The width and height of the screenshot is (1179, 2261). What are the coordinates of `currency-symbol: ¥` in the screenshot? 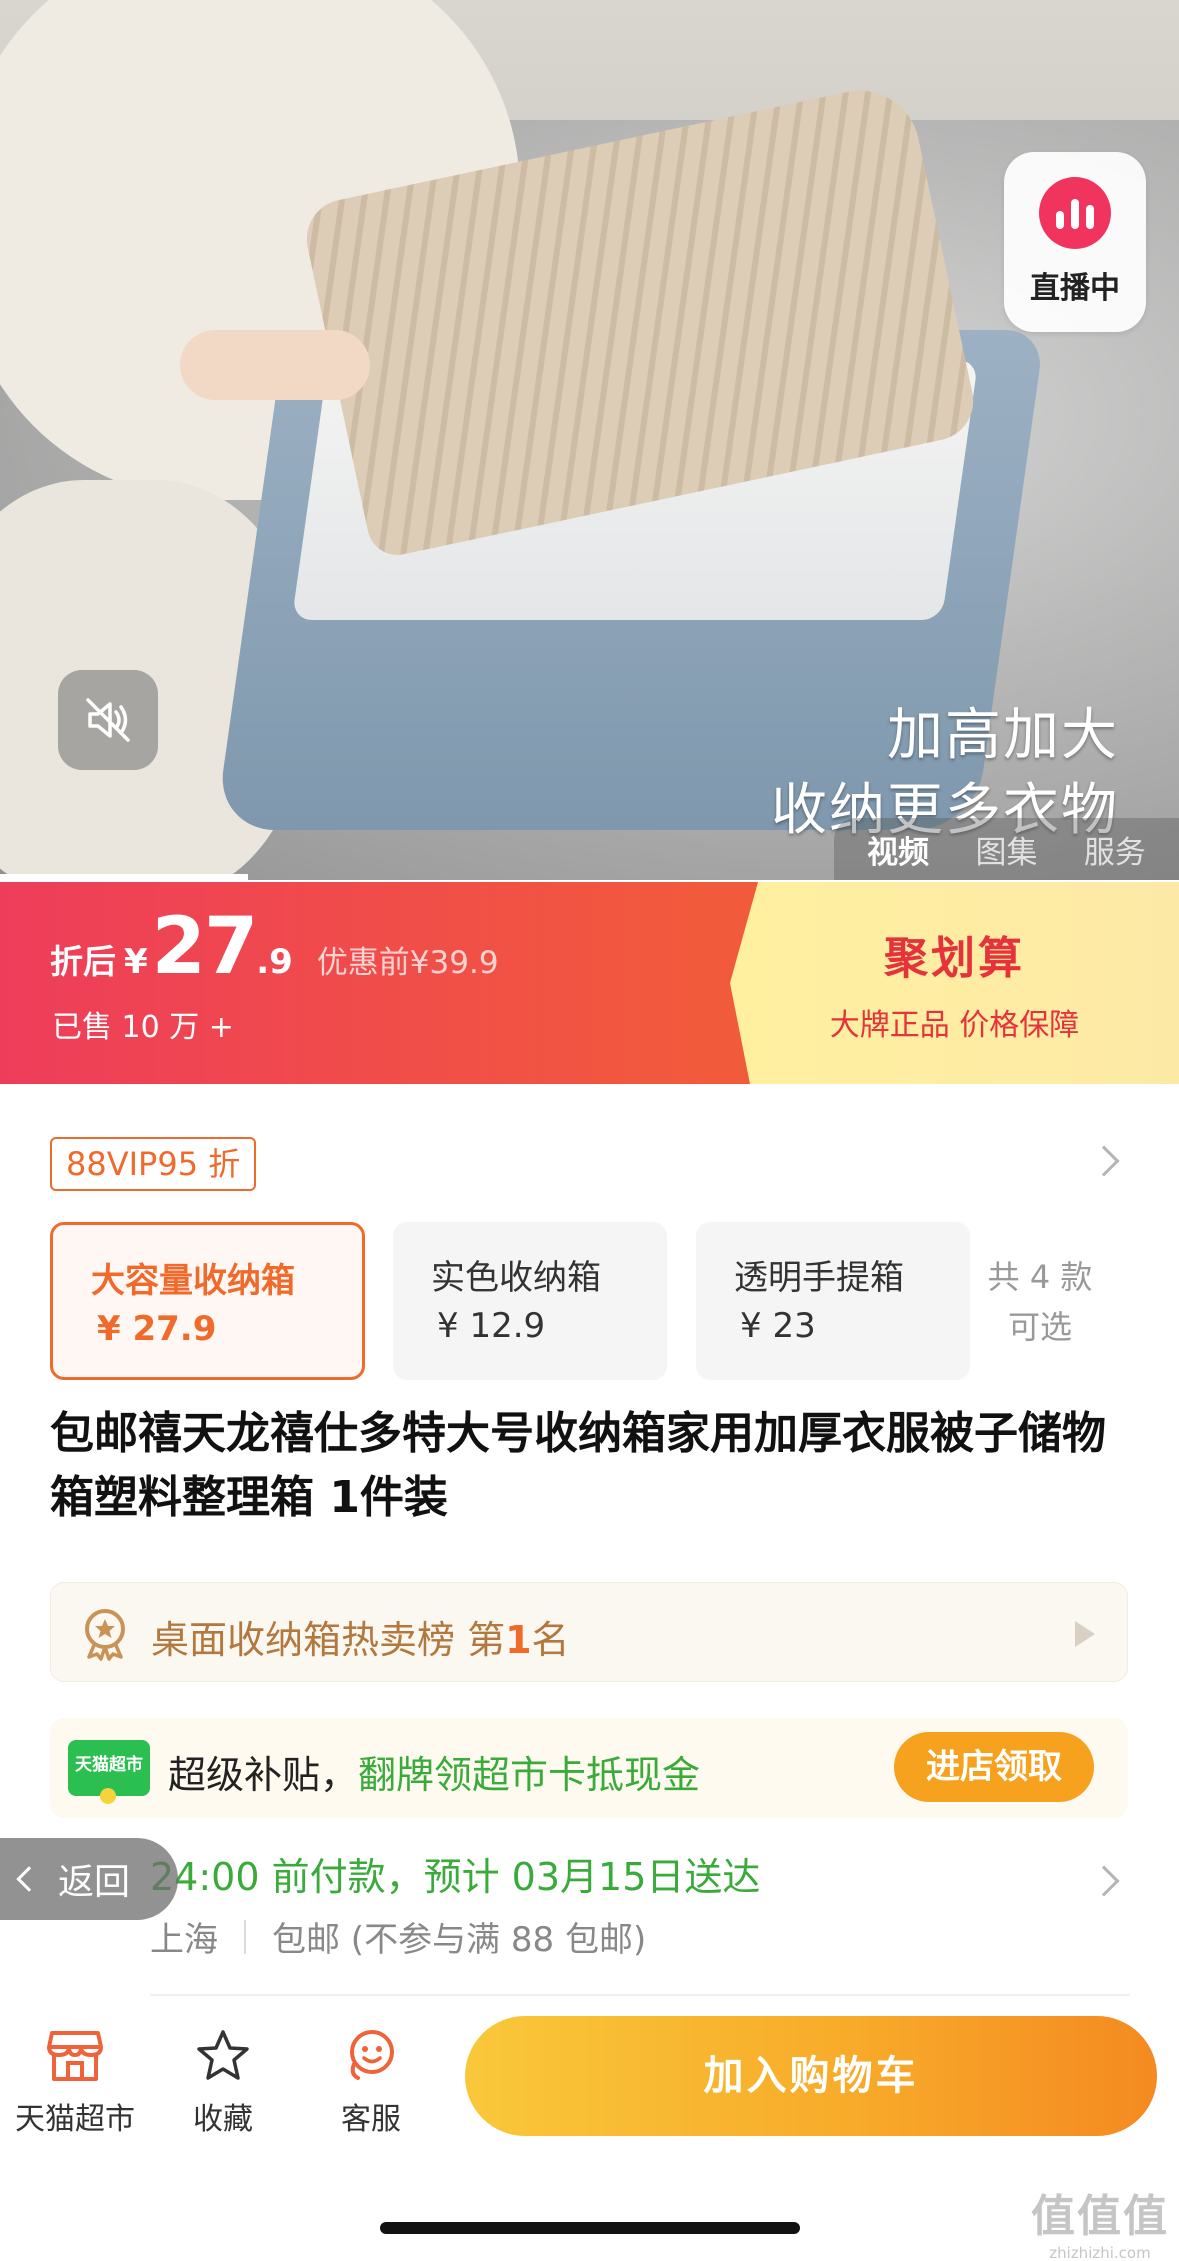 It's located at (136, 962).